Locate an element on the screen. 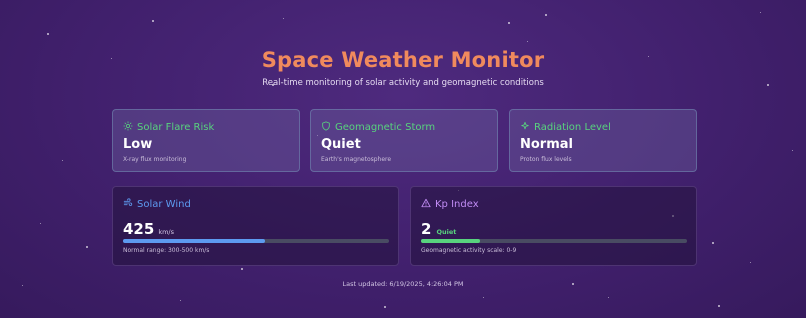 This screenshot has width=806, height=318. kp-index-header: Kp Index is located at coordinates (450, 204).